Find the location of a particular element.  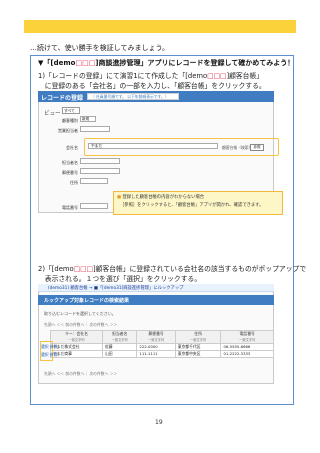

lookup-popup-title: ルックアップ対象レコードの検索結果 is located at coordinates (87, 301).